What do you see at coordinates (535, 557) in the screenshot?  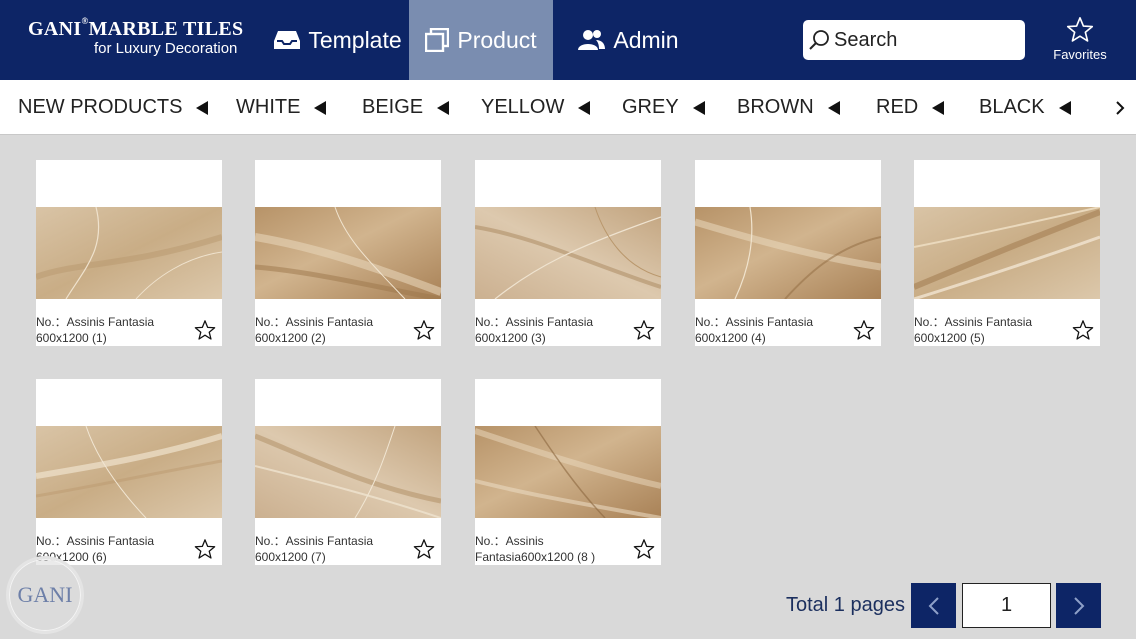 I see `product-size: Fantasia600x1200 (8 )` at bounding box center [535, 557].